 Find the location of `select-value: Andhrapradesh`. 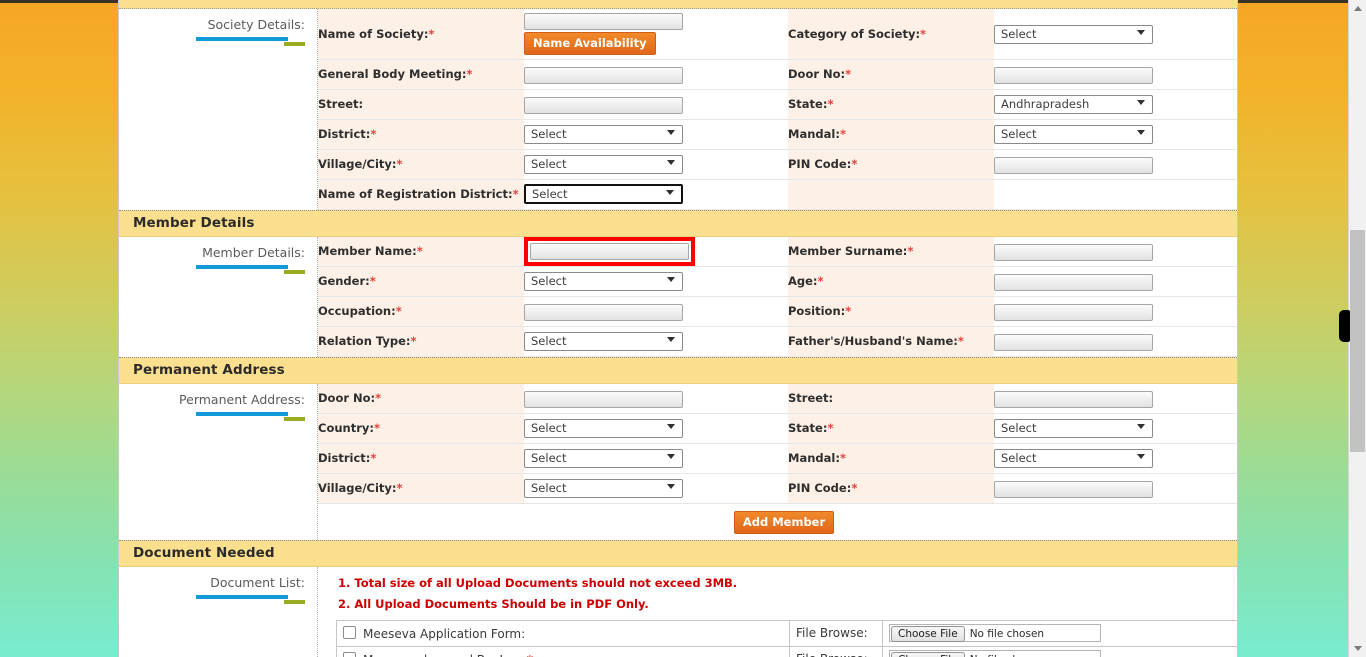

select-value: Andhrapradesh is located at coordinates (1045, 104).